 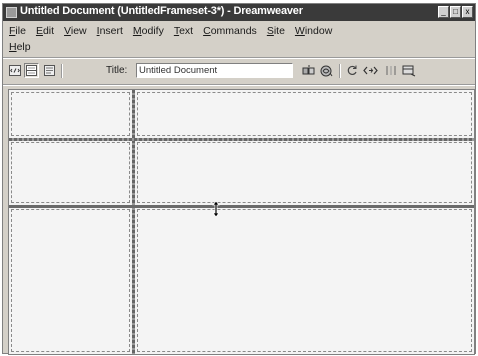 What do you see at coordinates (408, 70) in the screenshot?
I see `layout-icon` at bounding box center [408, 70].